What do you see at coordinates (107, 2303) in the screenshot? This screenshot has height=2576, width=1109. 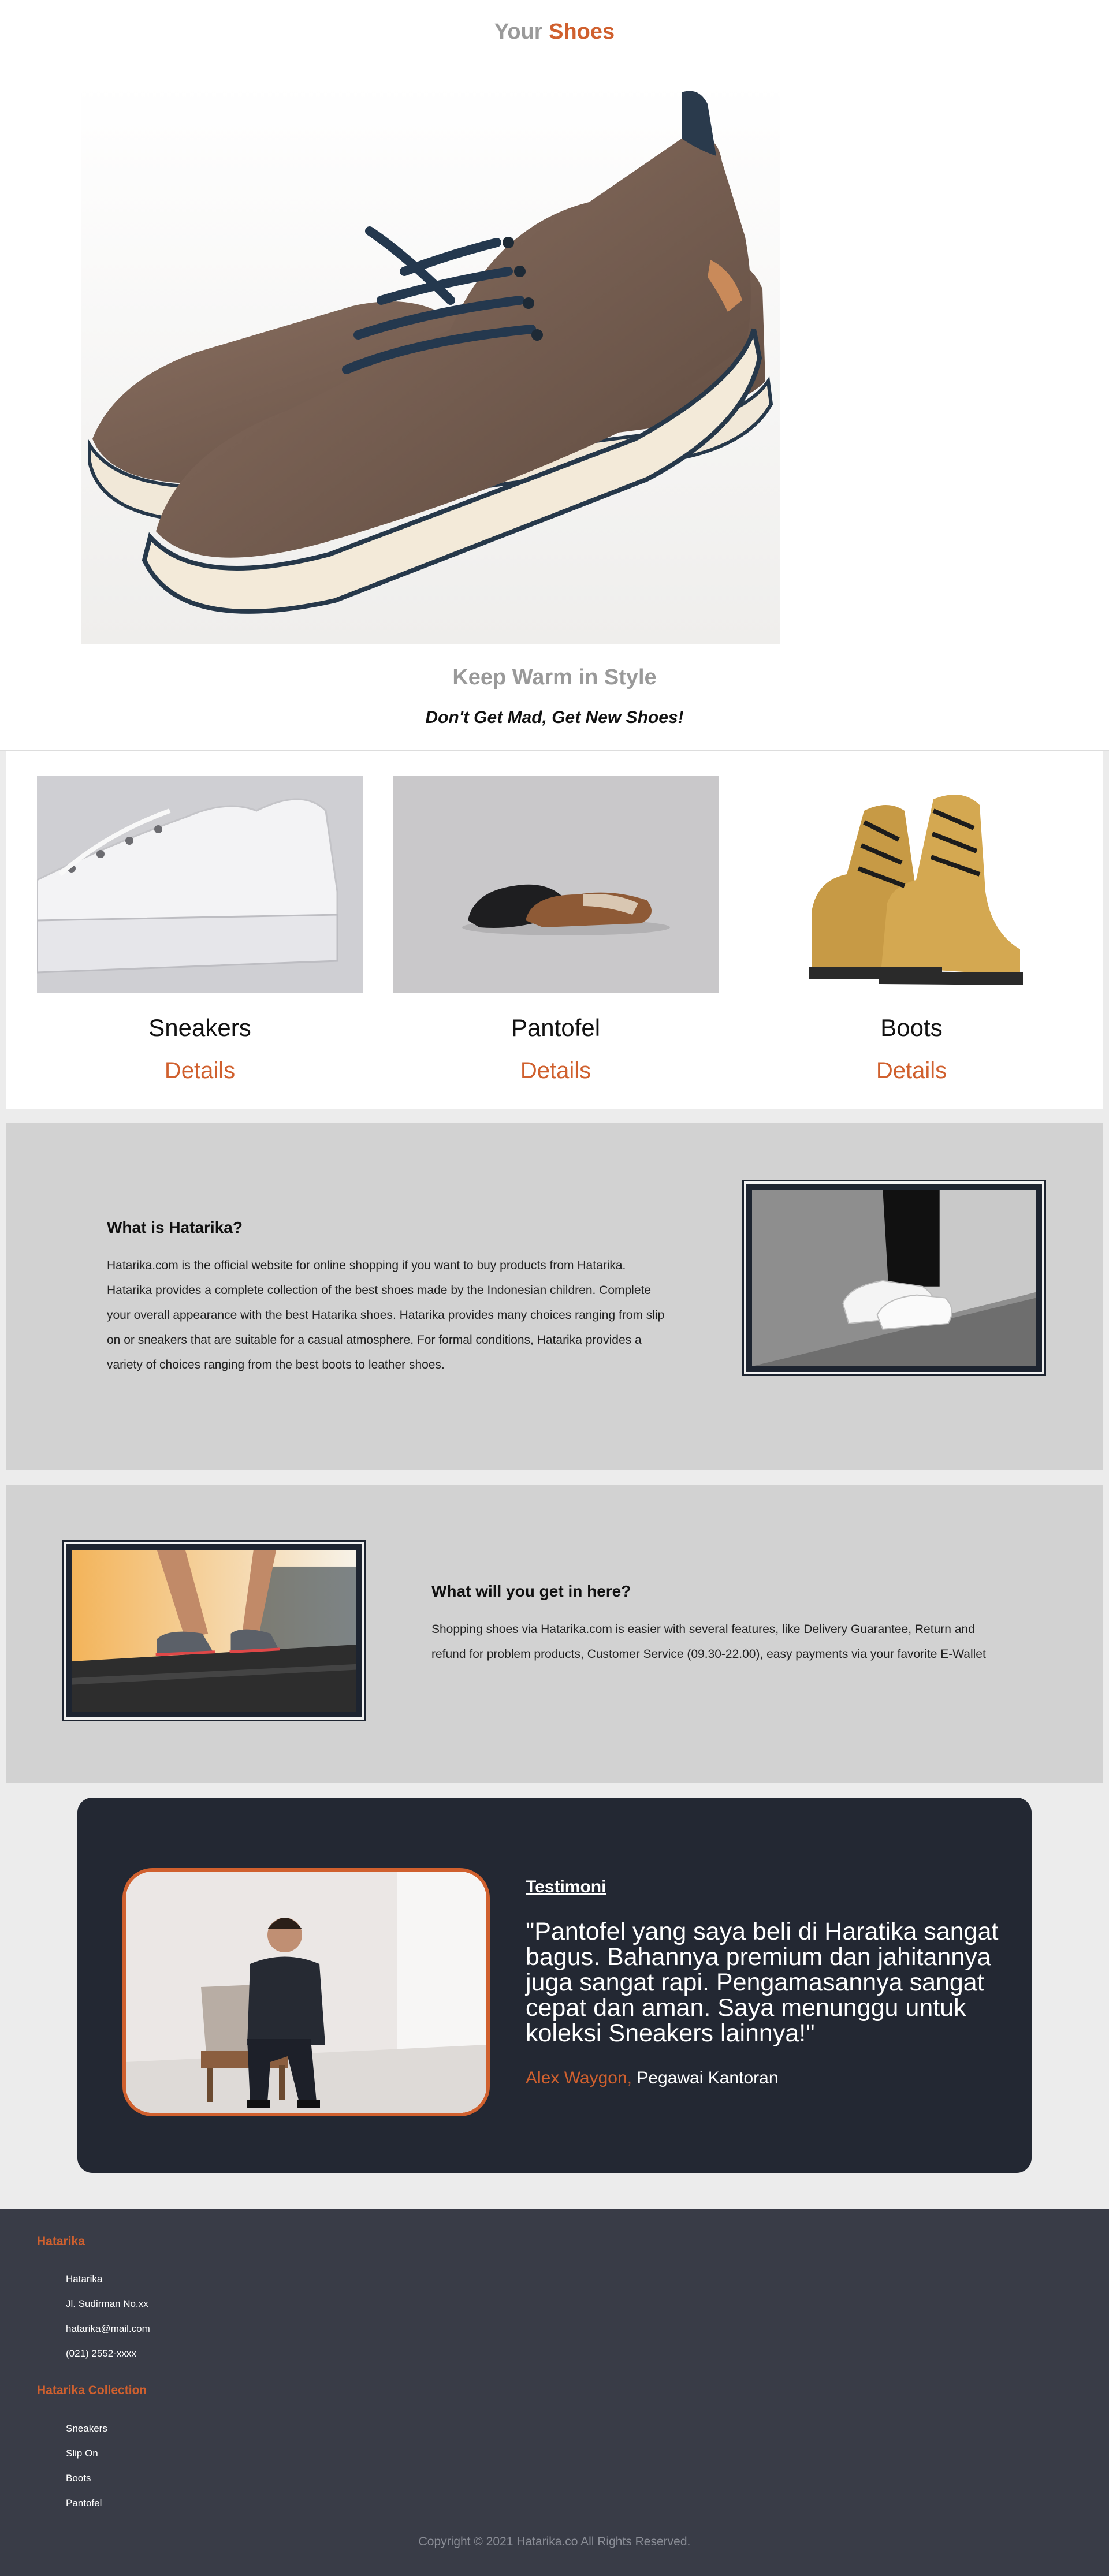 I see `footer-contact-item: Jl. Sudirman No.xx` at bounding box center [107, 2303].